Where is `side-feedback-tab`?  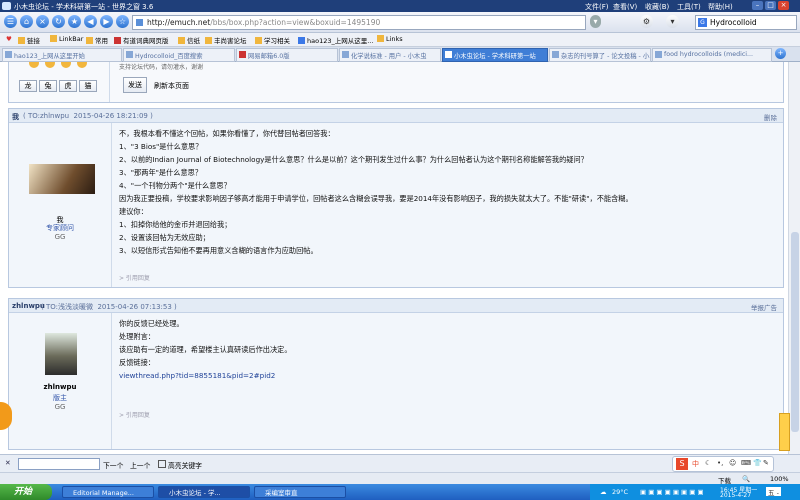
side-feedback-tab is located at coordinates (784, 432).